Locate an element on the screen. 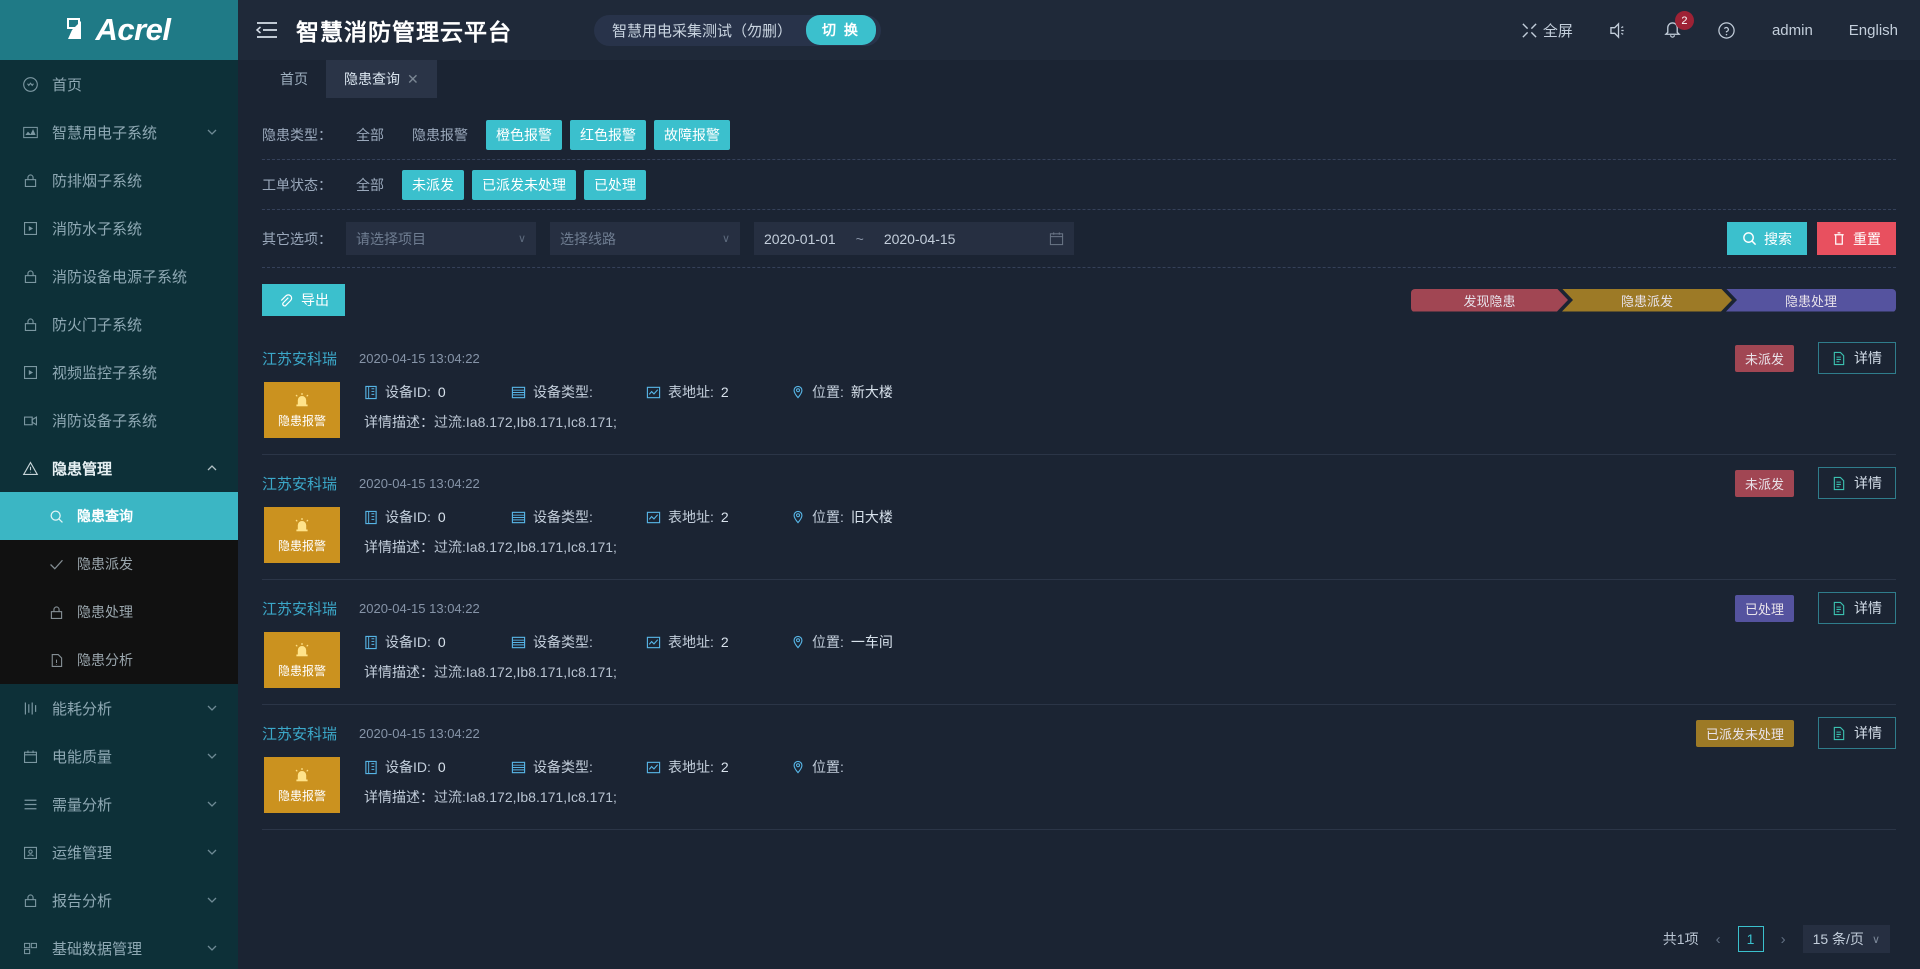 The height and width of the screenshot is (969, 1920). alarm-chip-label: 隐患报警 is located at coordinates (301, 795).